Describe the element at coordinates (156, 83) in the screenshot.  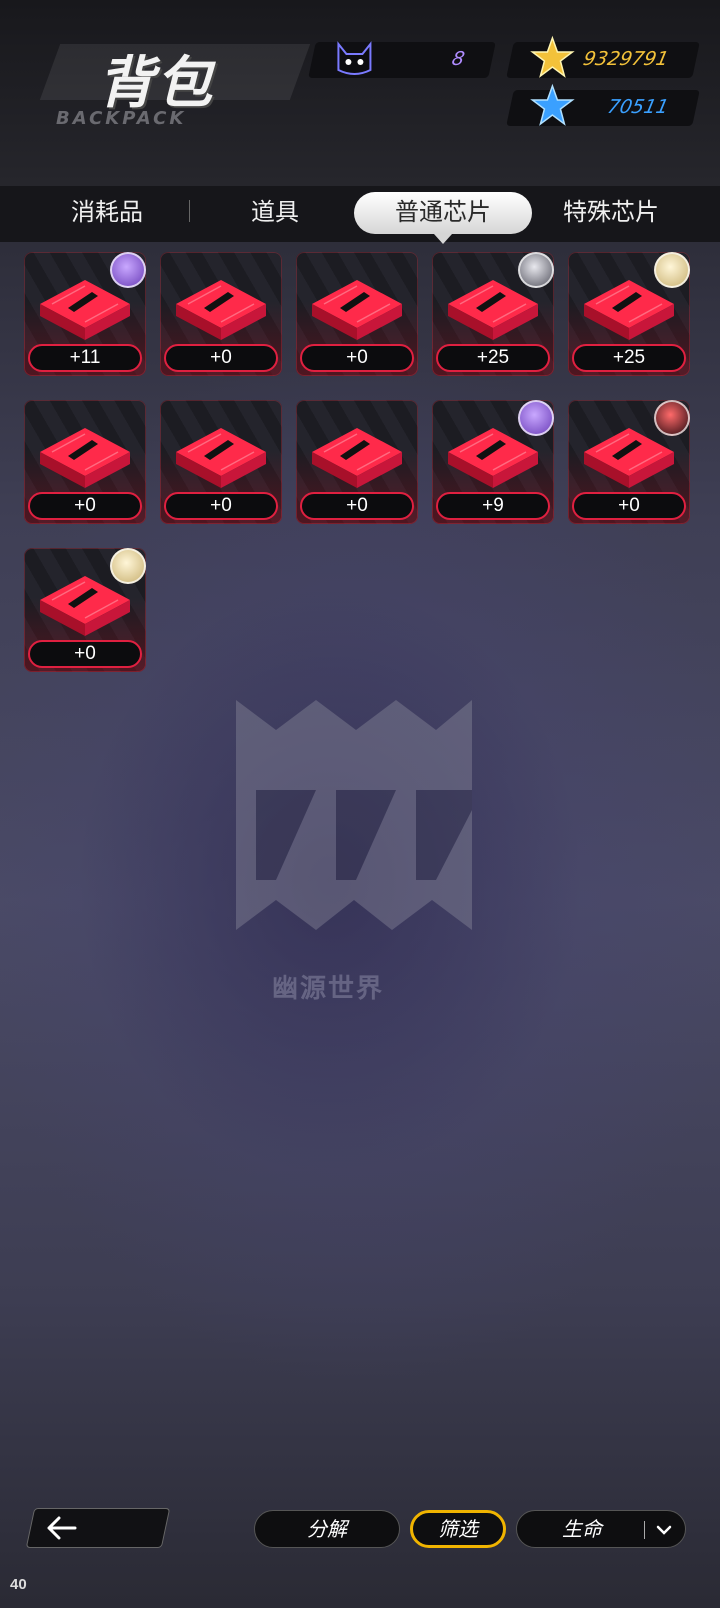
I see `page-title: 背包` at that location.